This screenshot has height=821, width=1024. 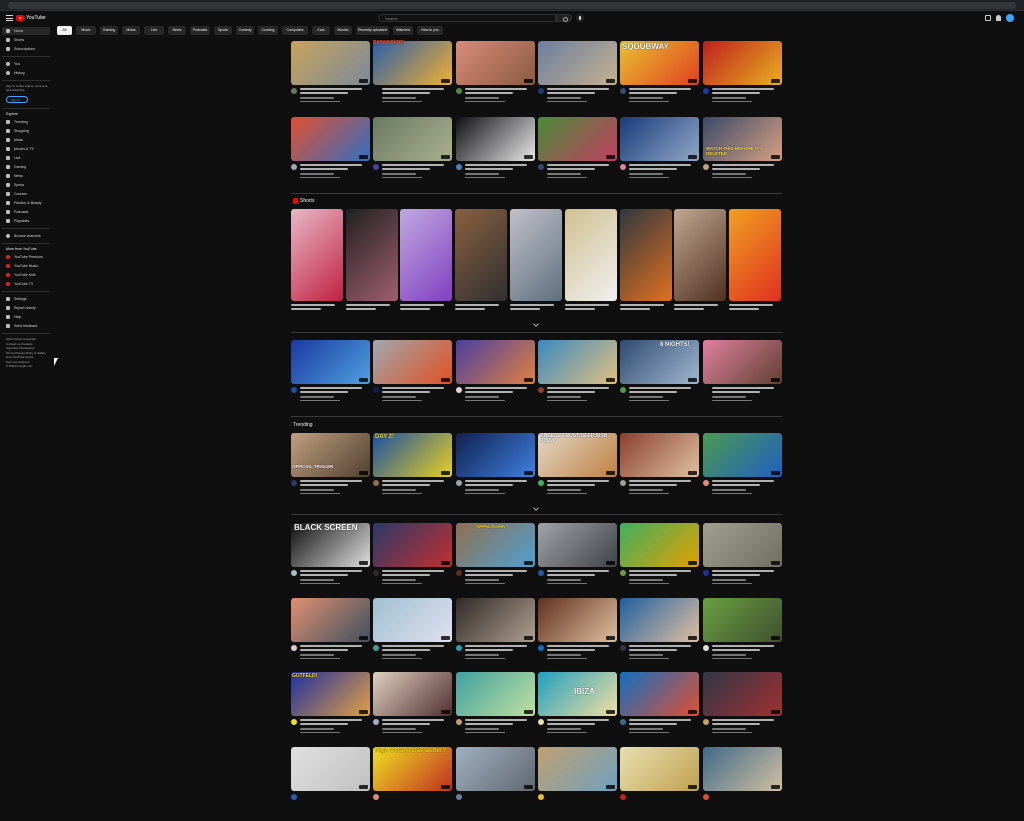 I want to click on chip-0: All, so click(x=64, y=30).